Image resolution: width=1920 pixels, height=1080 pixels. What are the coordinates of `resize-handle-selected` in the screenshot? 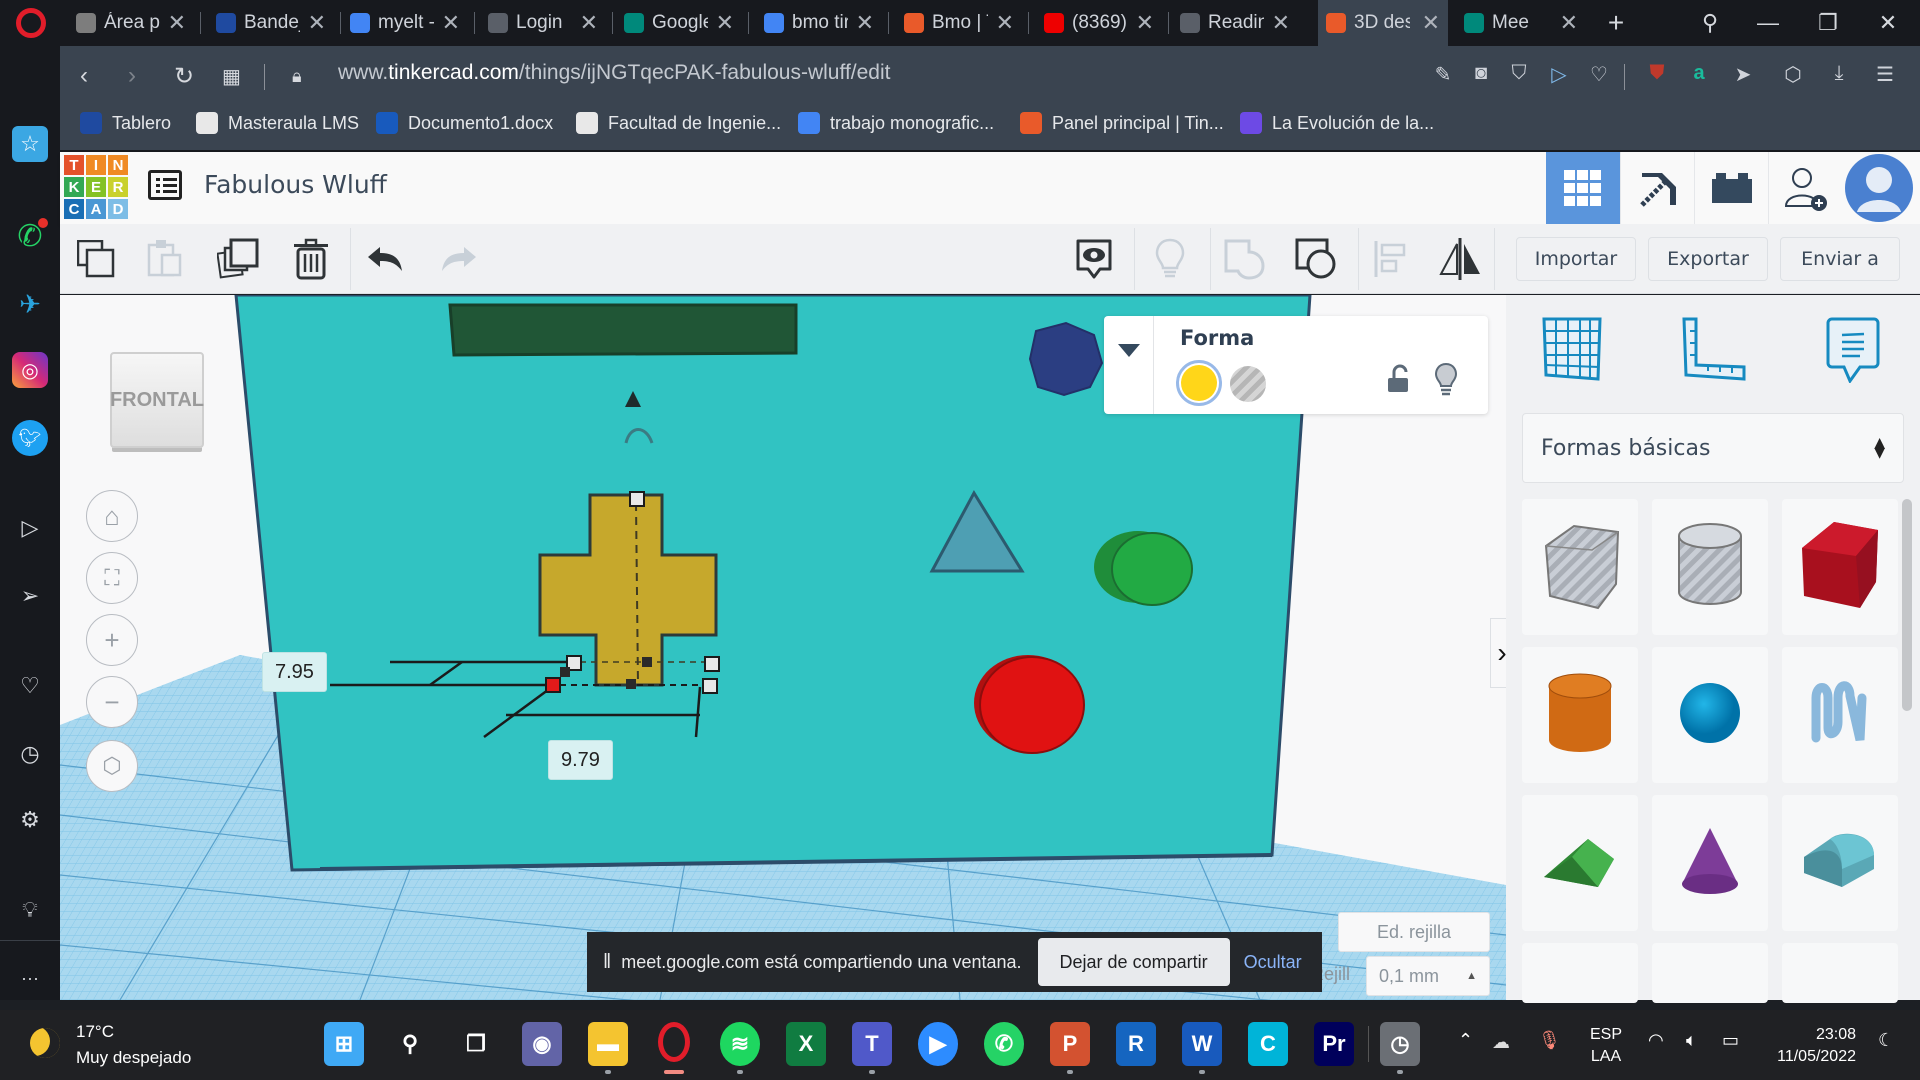 It's located at (553, 685).